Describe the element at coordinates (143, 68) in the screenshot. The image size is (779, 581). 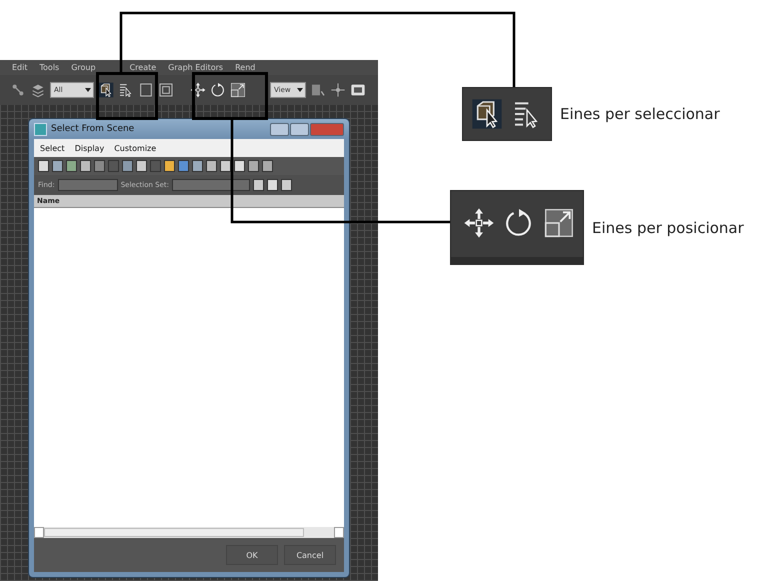
I see `menu-item: Create` at that location.